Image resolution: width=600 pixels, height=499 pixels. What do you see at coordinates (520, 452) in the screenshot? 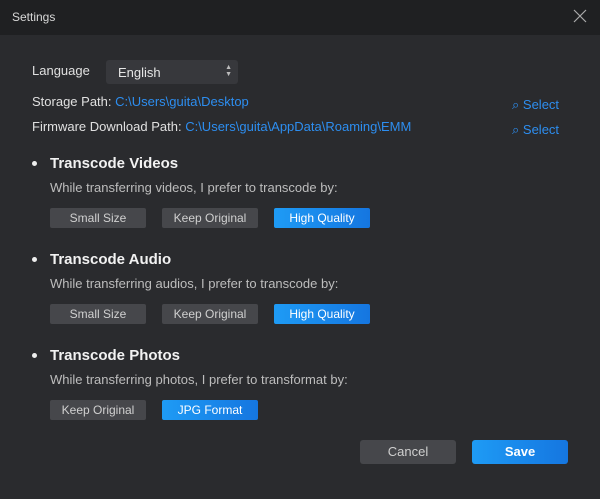
I see `save-button: Save` at bounding box center [520, 452].